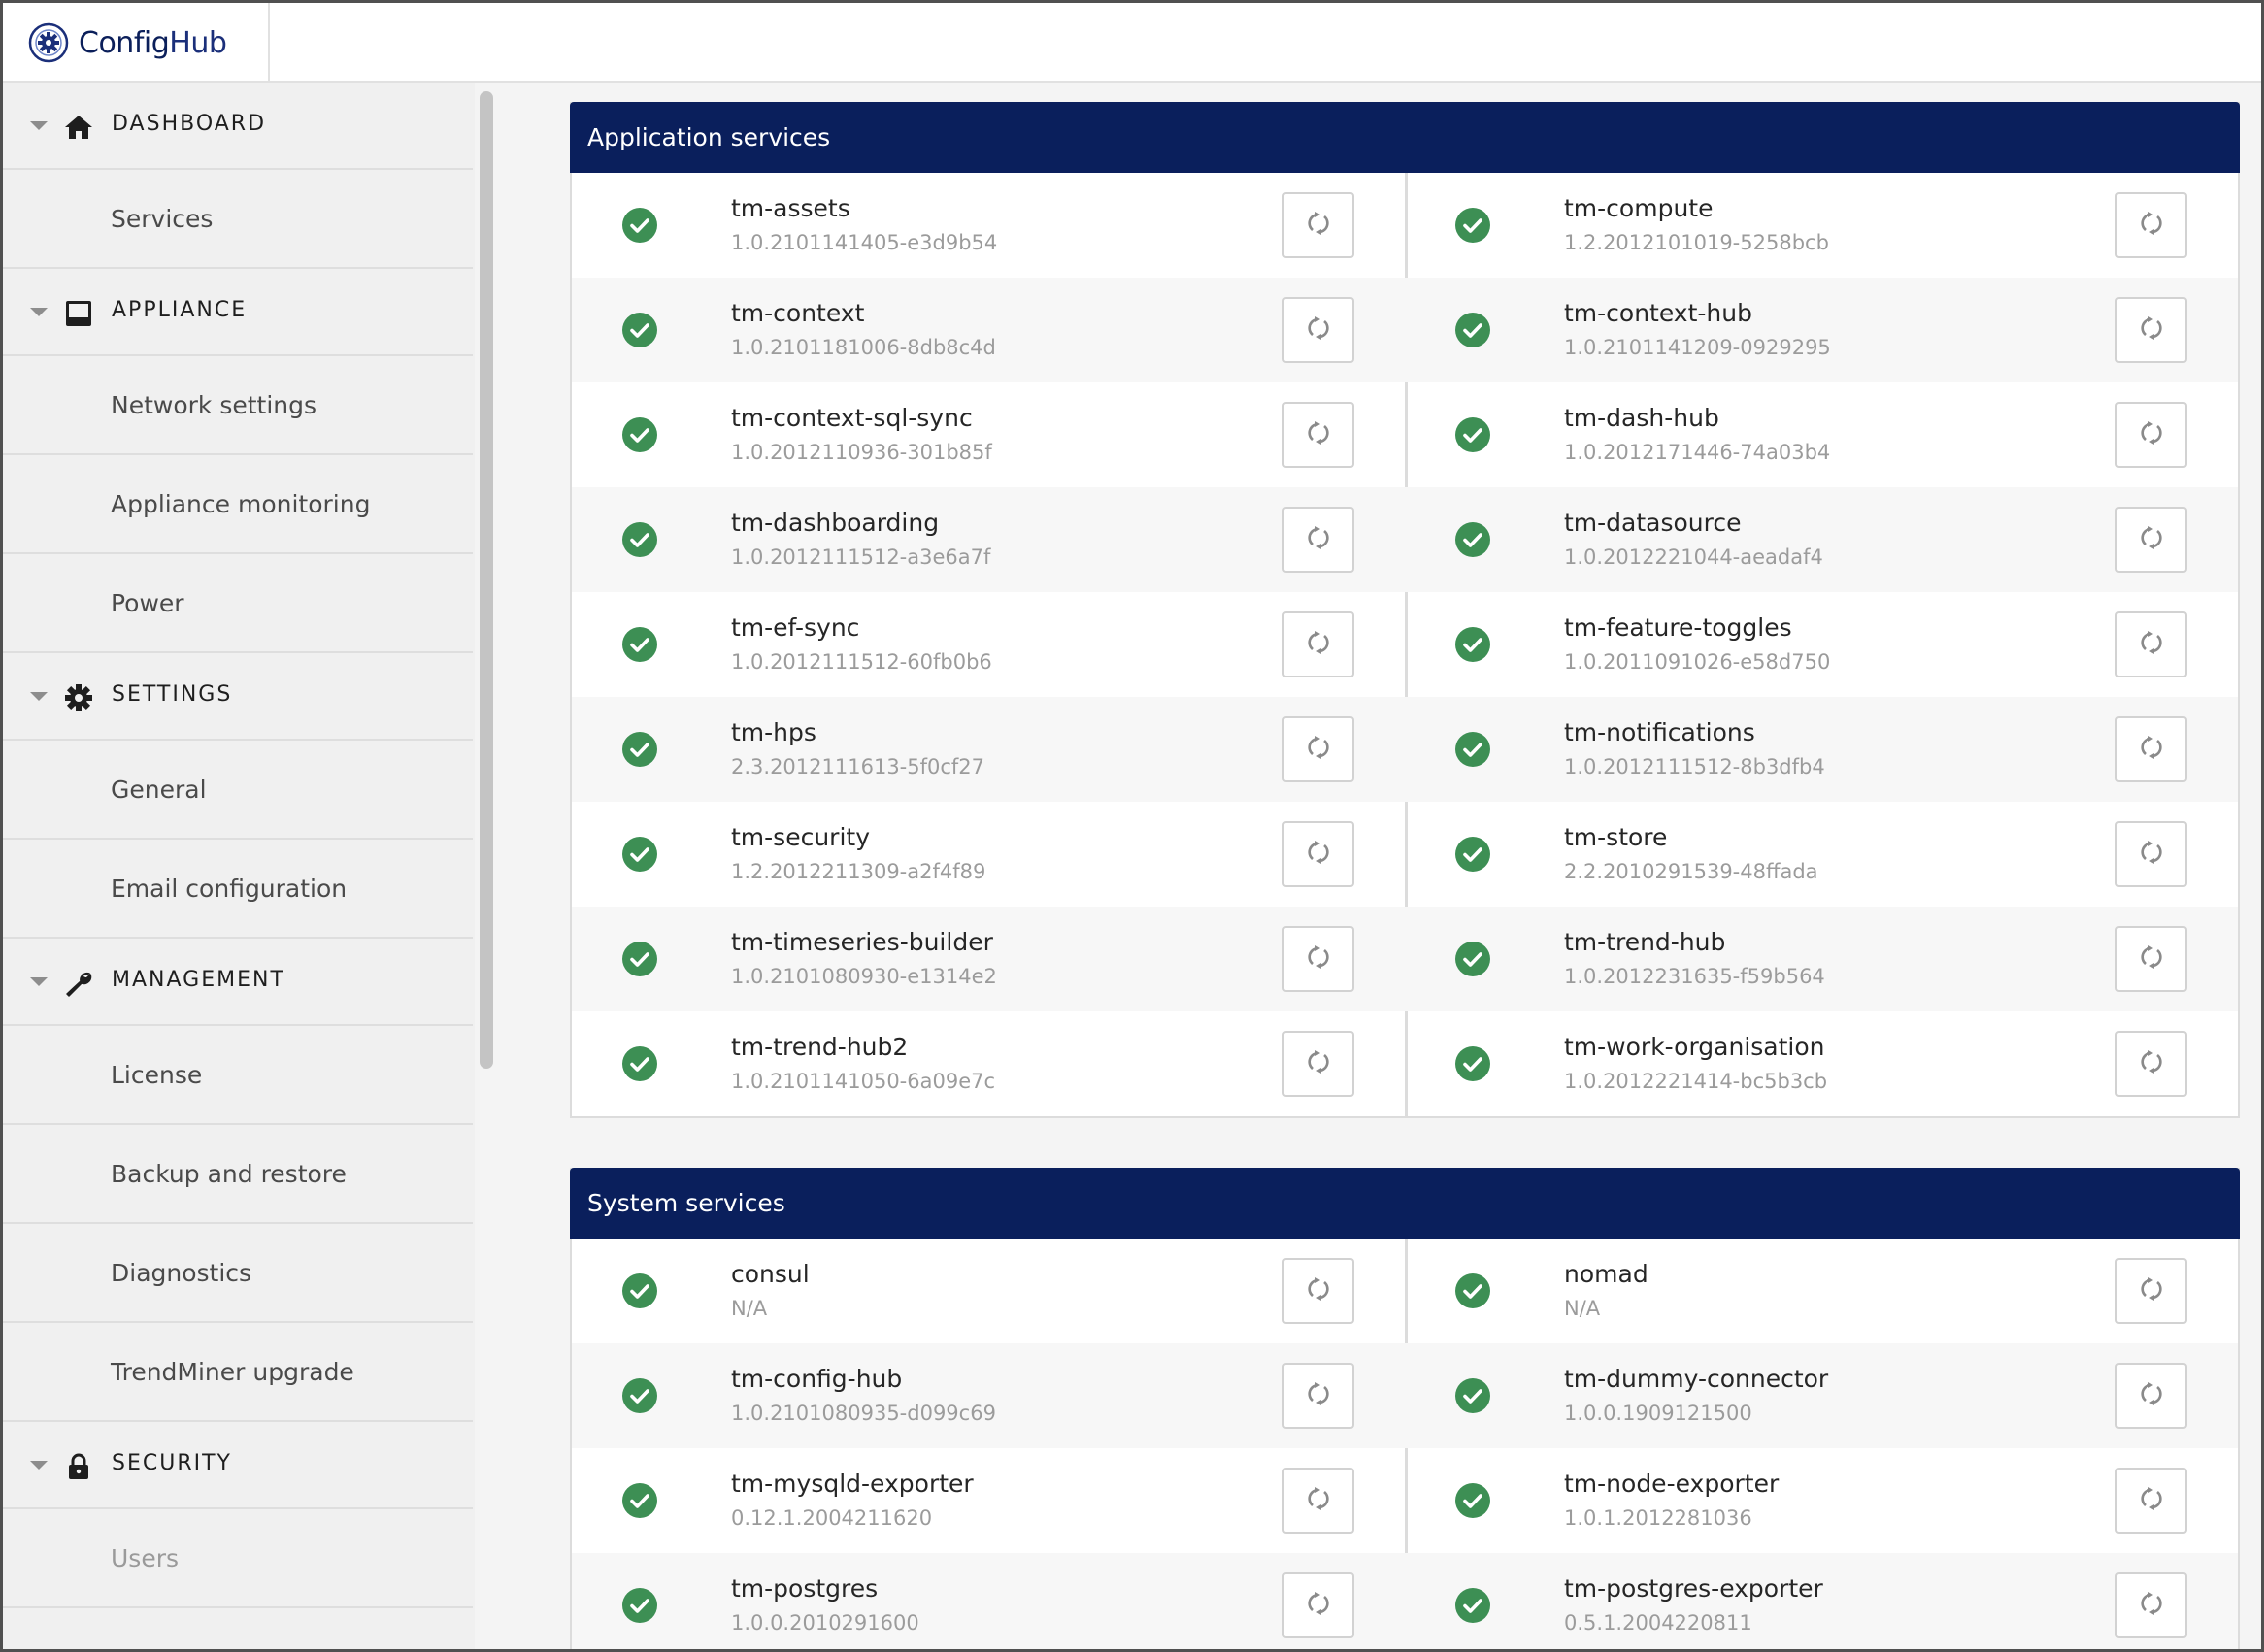  What do you see at coordinates (125, 43) in the screenshot?
I see `brand-name-config: Config` at bounding box center [125, 43].